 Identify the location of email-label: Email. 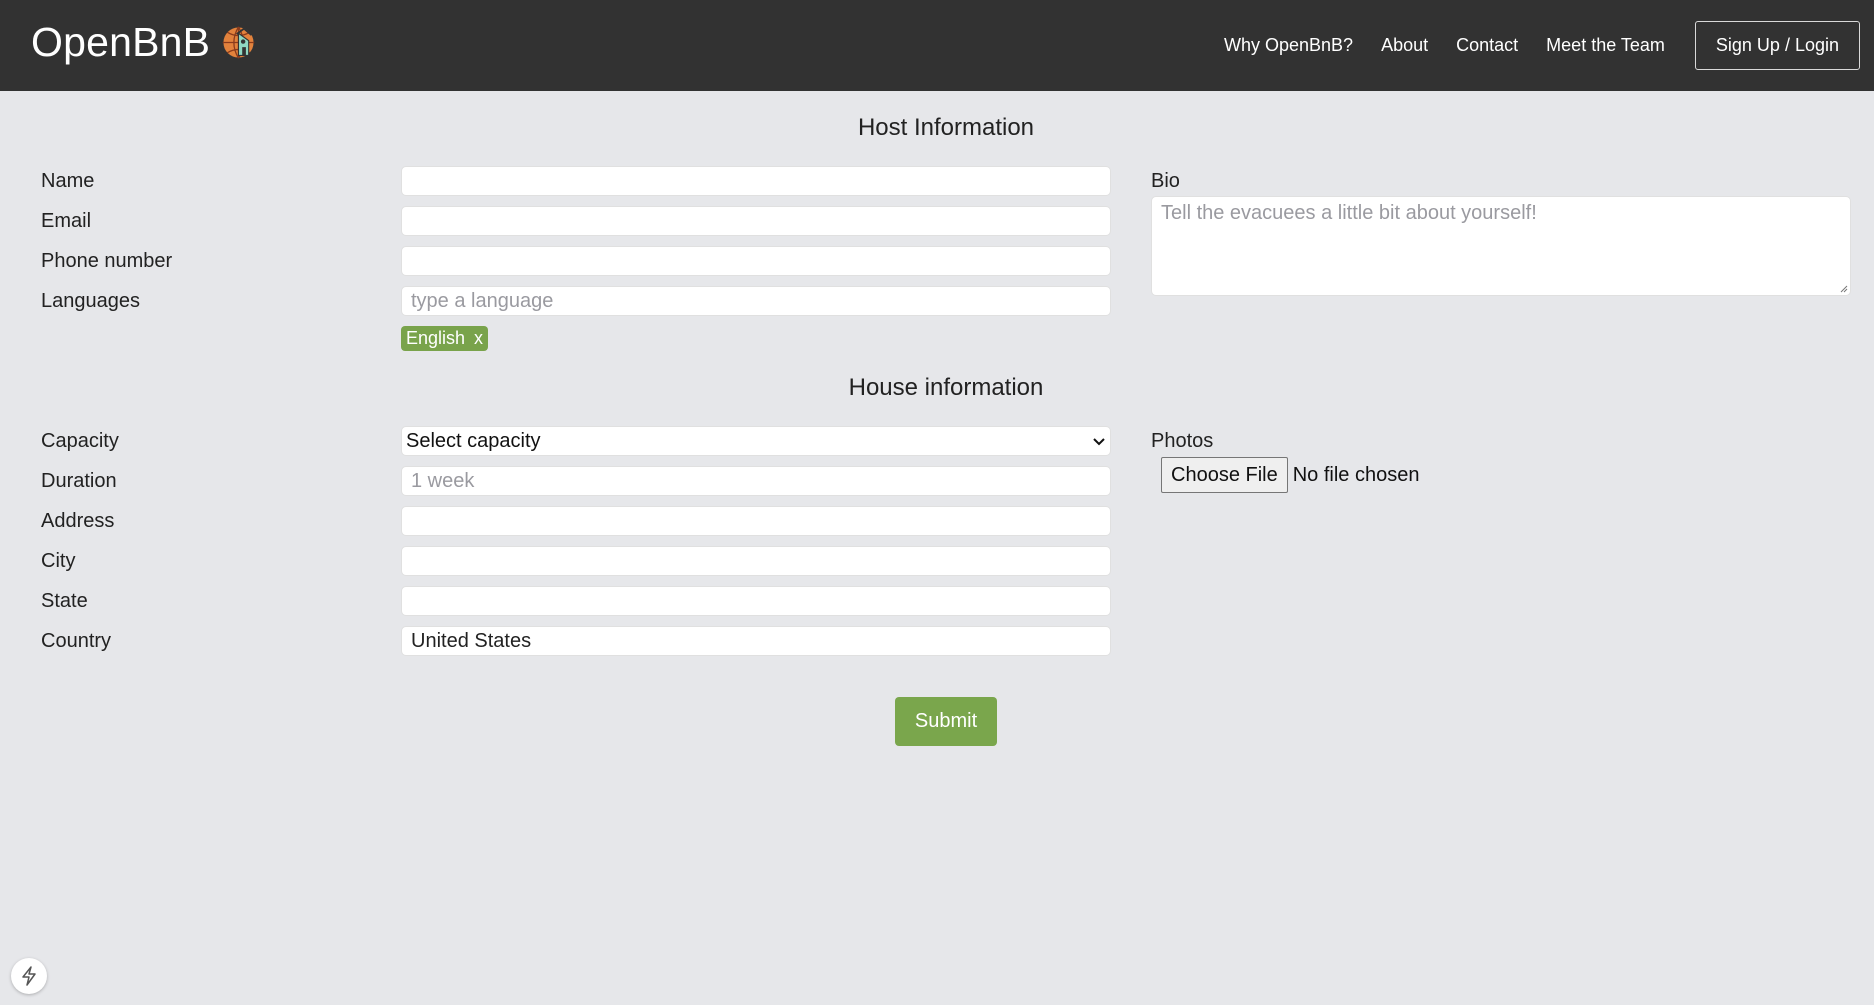
(66, 221).